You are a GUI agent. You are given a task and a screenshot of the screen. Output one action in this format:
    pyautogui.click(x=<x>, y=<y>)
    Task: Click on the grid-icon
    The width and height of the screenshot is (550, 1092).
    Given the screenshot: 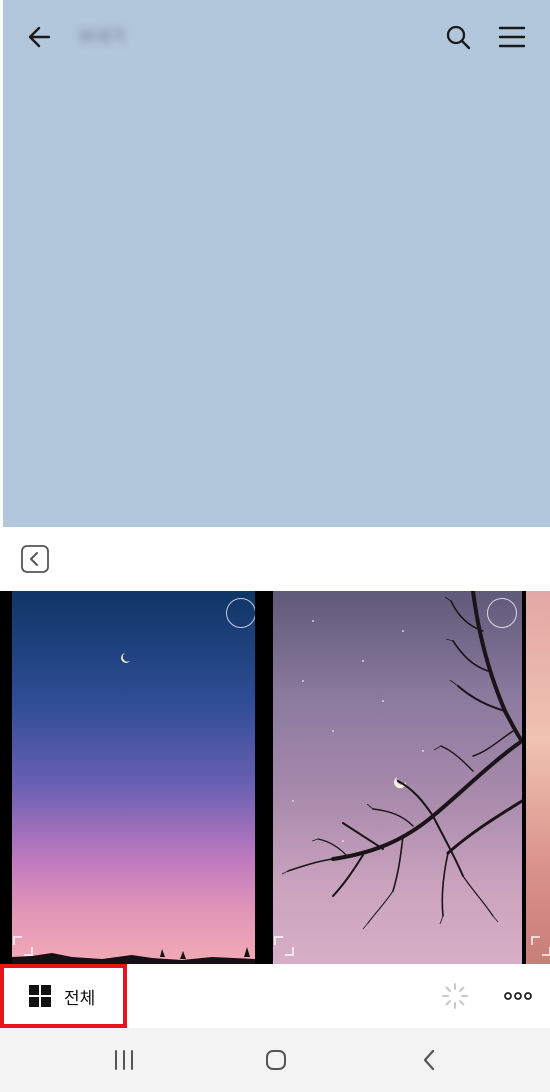 What is the action you would take?
    pyautogui.click(x=40, y=996)
    